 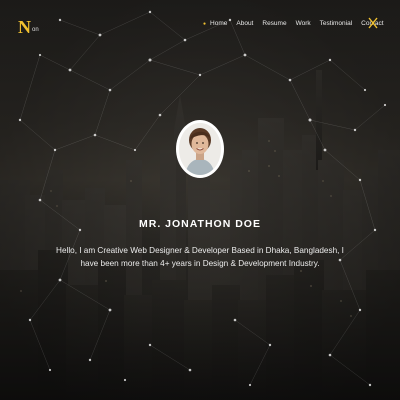 What do you see at coordinates (244, 23) in the screenshot?
I see `nav-item-about: About` at bounding box center [244, 23].